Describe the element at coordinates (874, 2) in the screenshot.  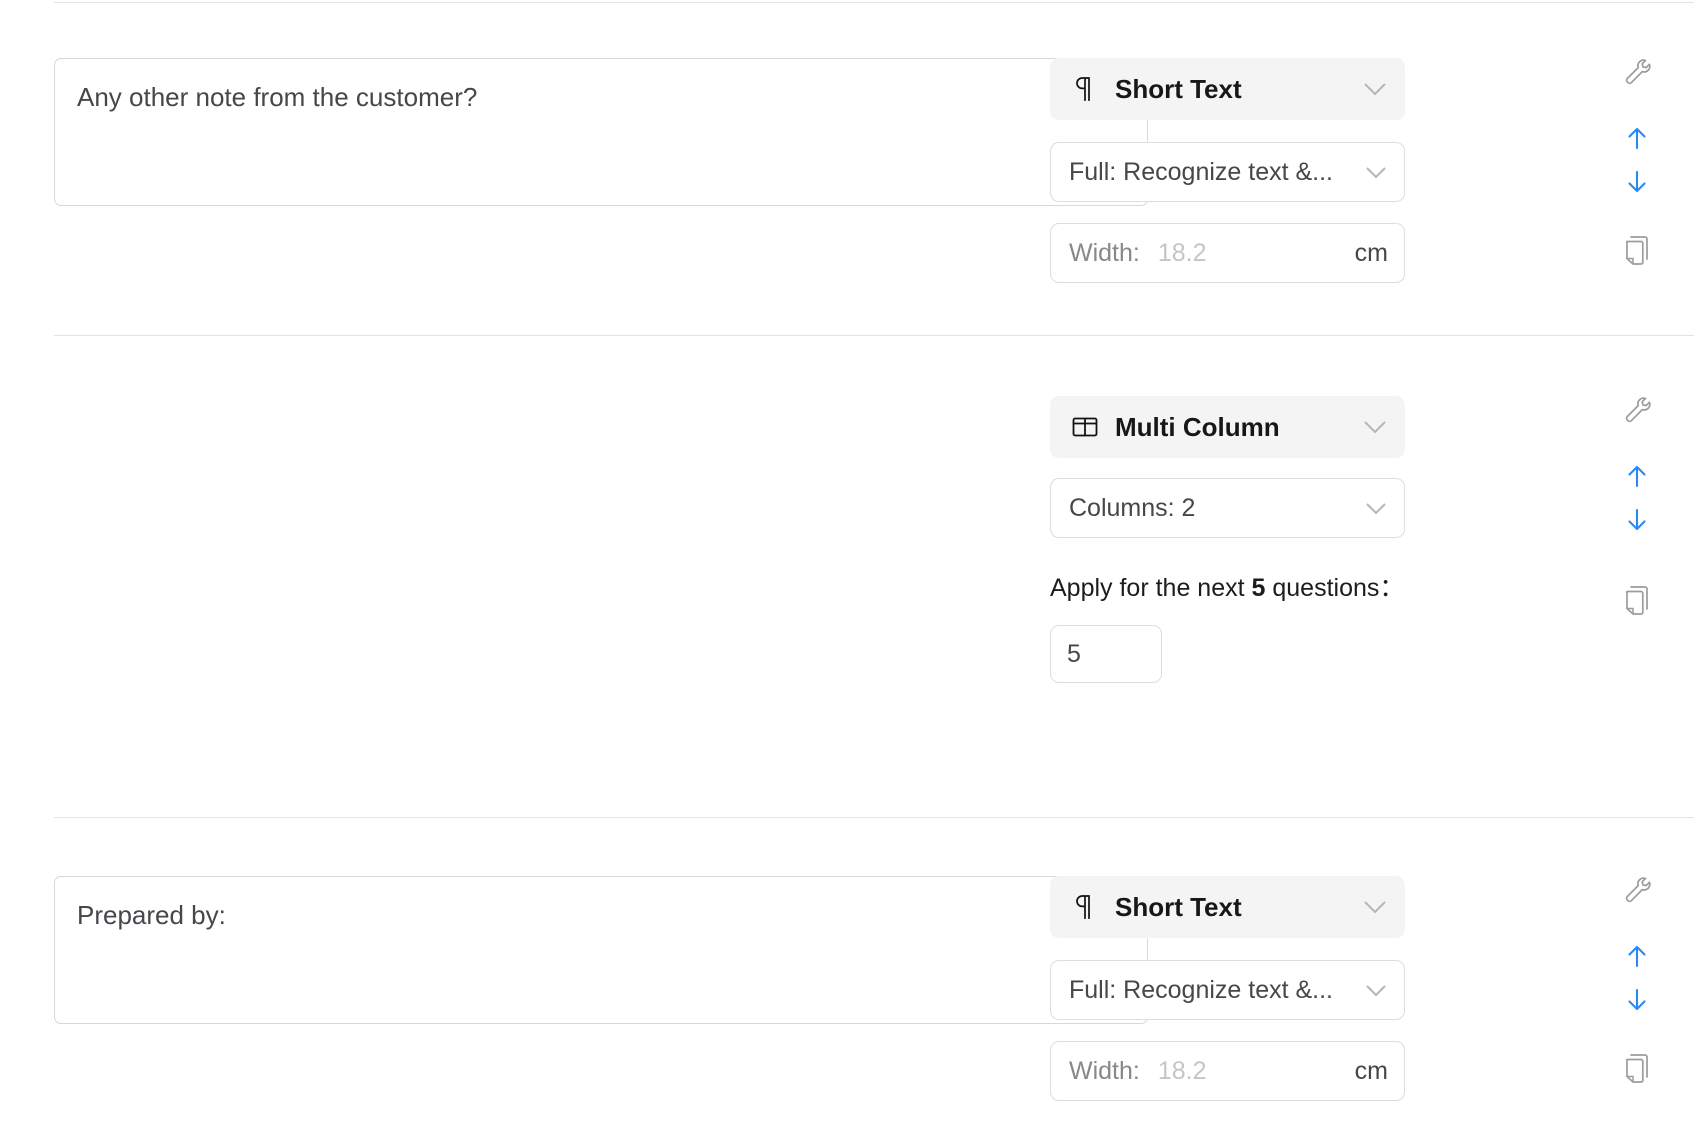
I see `section-divider-top` at that location.